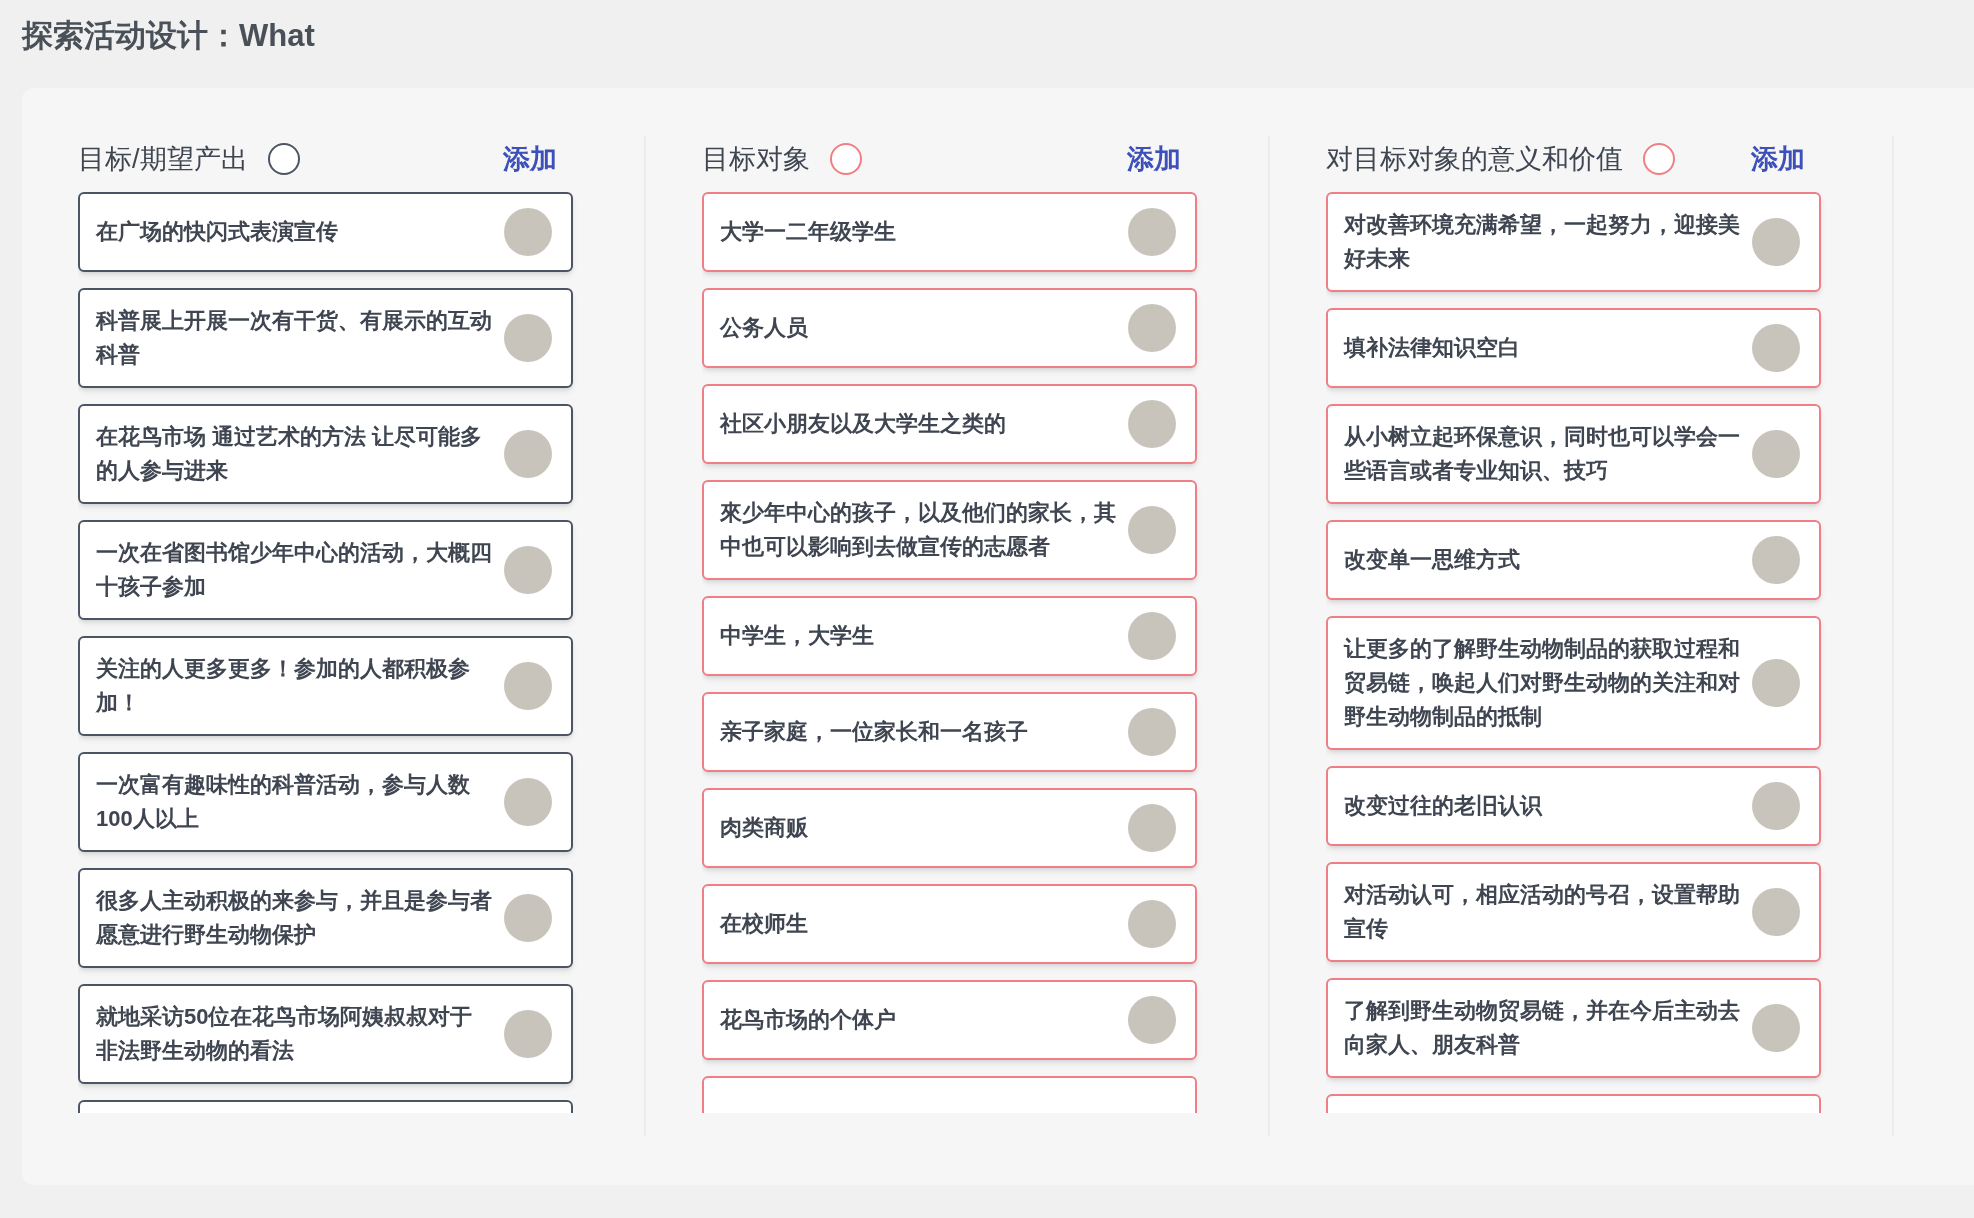 This screenshot has width=1974, height=1218. Describe the element at coordinates (294, 918) in the screenshot. I see `card-text: 很多人主动积极的来参与，并且是参与者愿意进行野生动物保护` at that location.